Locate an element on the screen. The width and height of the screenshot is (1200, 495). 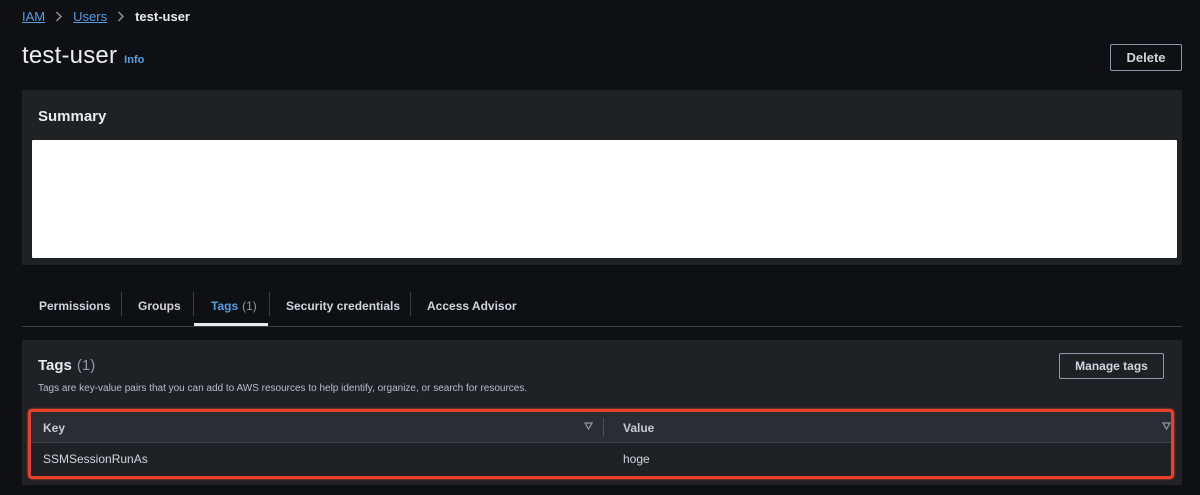
column-header-label: Key is located at coordinates (54, 427).